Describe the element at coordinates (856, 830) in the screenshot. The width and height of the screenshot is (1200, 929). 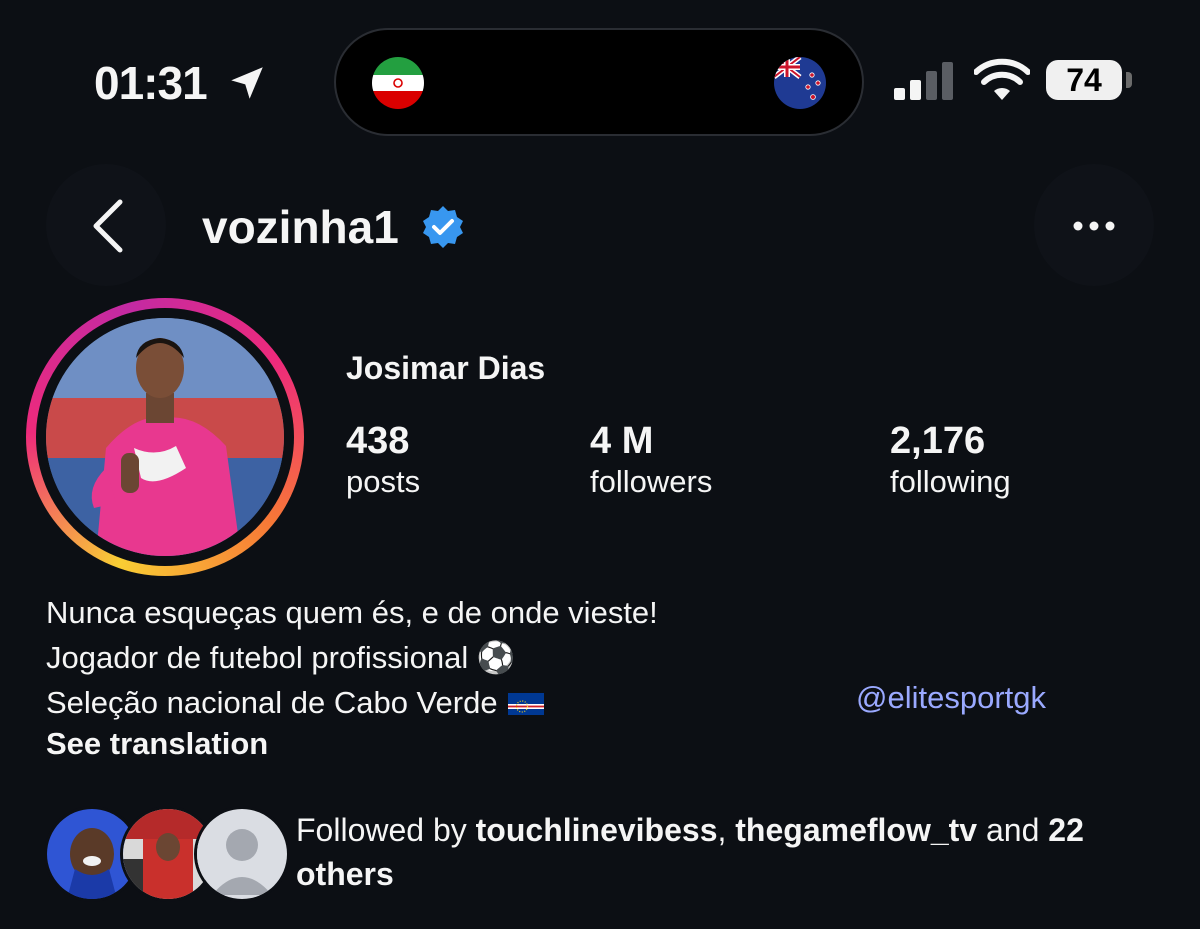
I see `mutual-user-2: thegameflow_tv` at that location.